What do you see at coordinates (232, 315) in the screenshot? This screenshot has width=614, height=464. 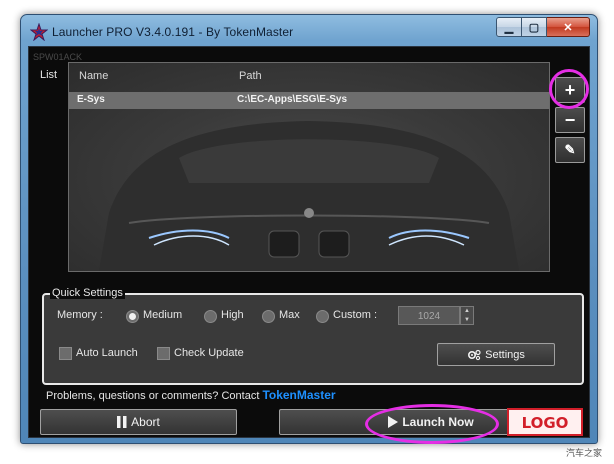 I see `memory-high-label: High` at bounding box center [232, 315].